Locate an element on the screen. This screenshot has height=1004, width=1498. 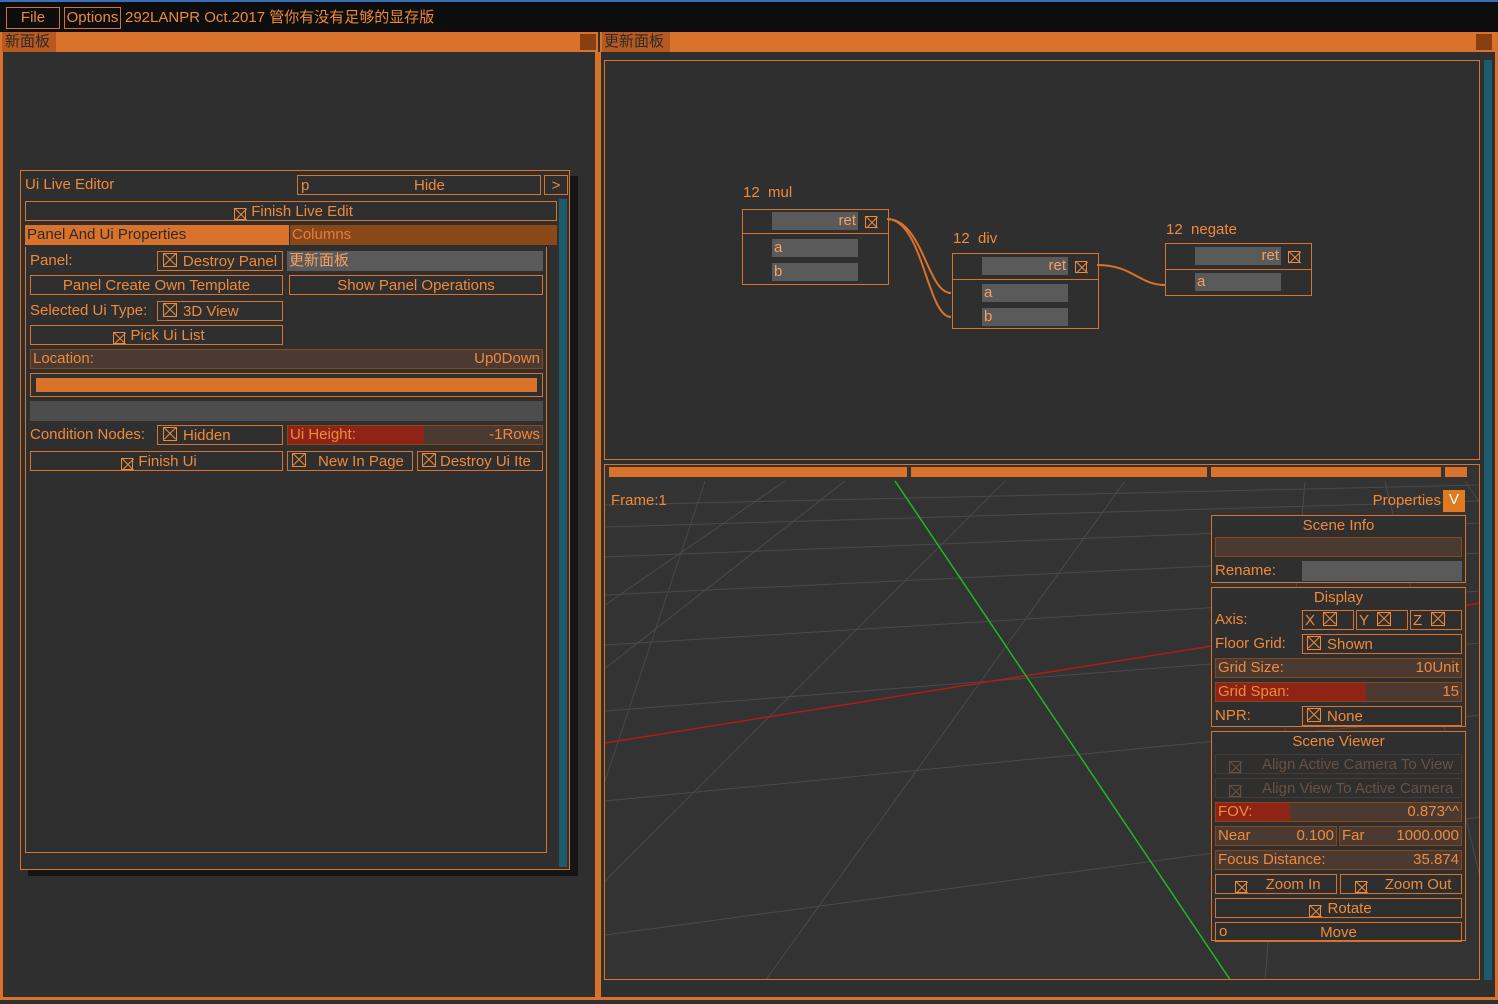
node-mul-input-b: b is located at coordinates (815, 272).